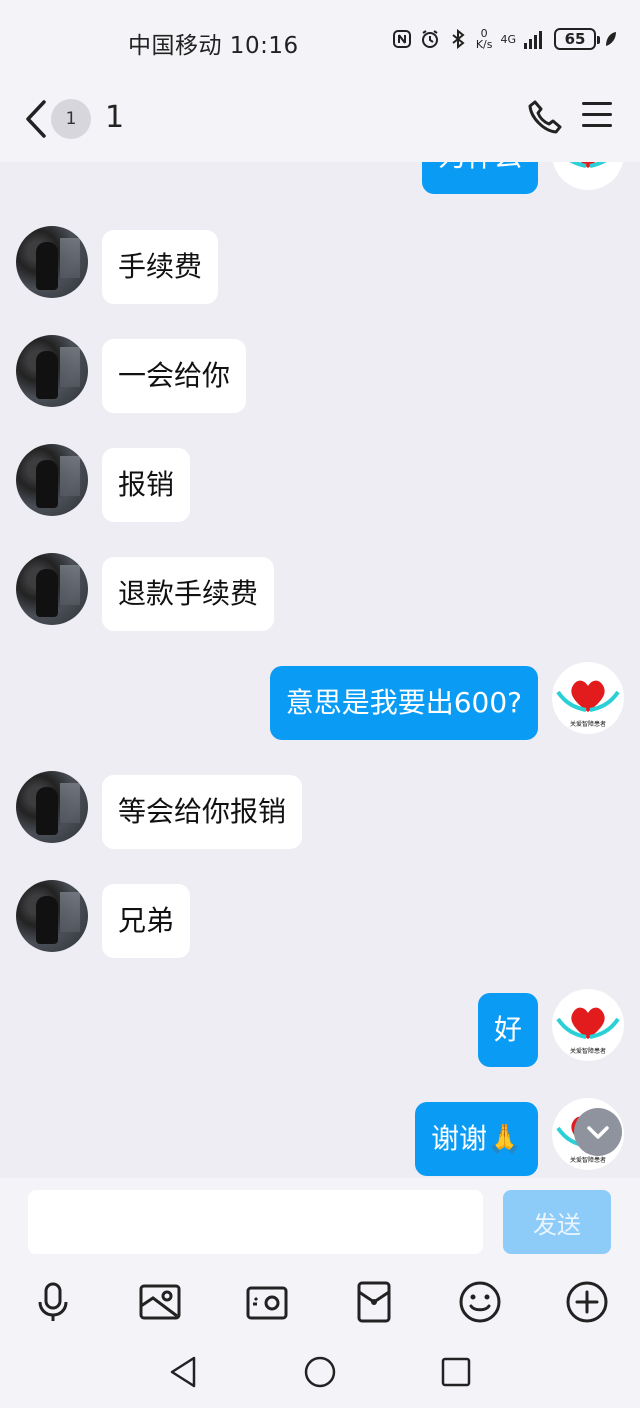 Image resolution: width=640 pixels, height=1408 pixels. I want to click on signal-label: 4G, so click(508, 39).